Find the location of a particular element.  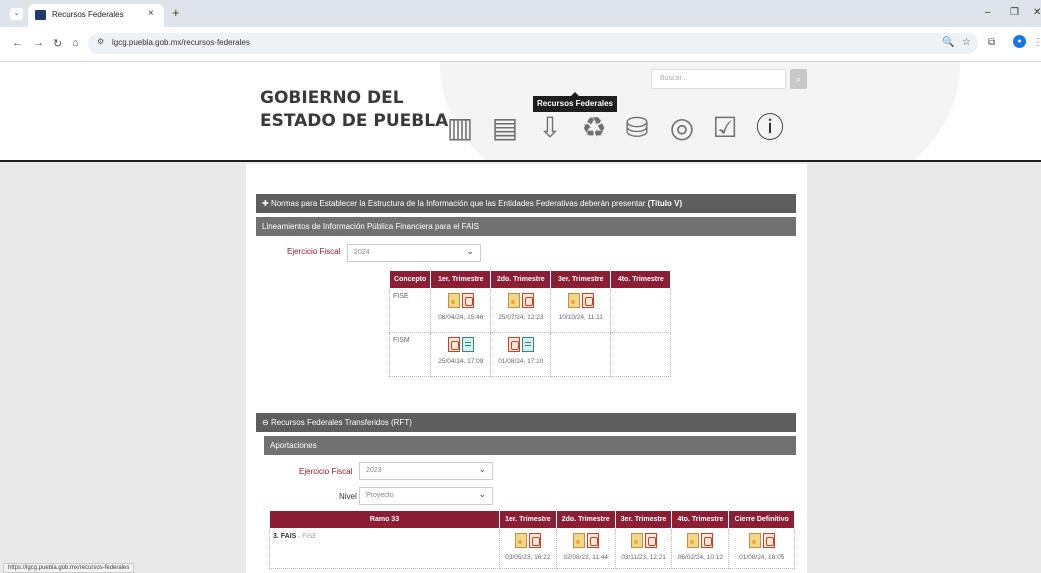

nav-target-icon: ◎ is located at coordinates (682, 128).